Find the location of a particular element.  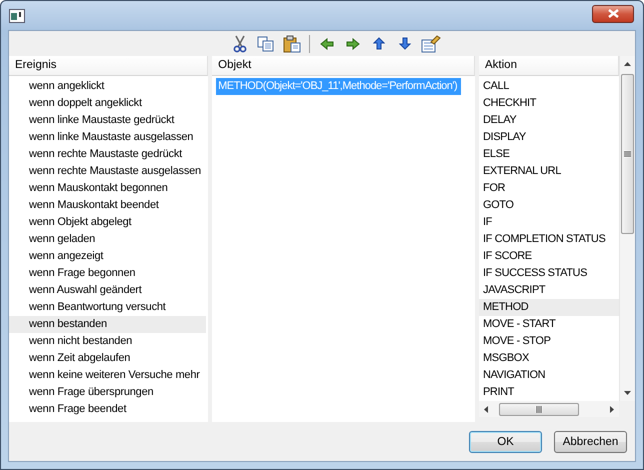

column-header: Objekt is located at coordinates (343, 66).